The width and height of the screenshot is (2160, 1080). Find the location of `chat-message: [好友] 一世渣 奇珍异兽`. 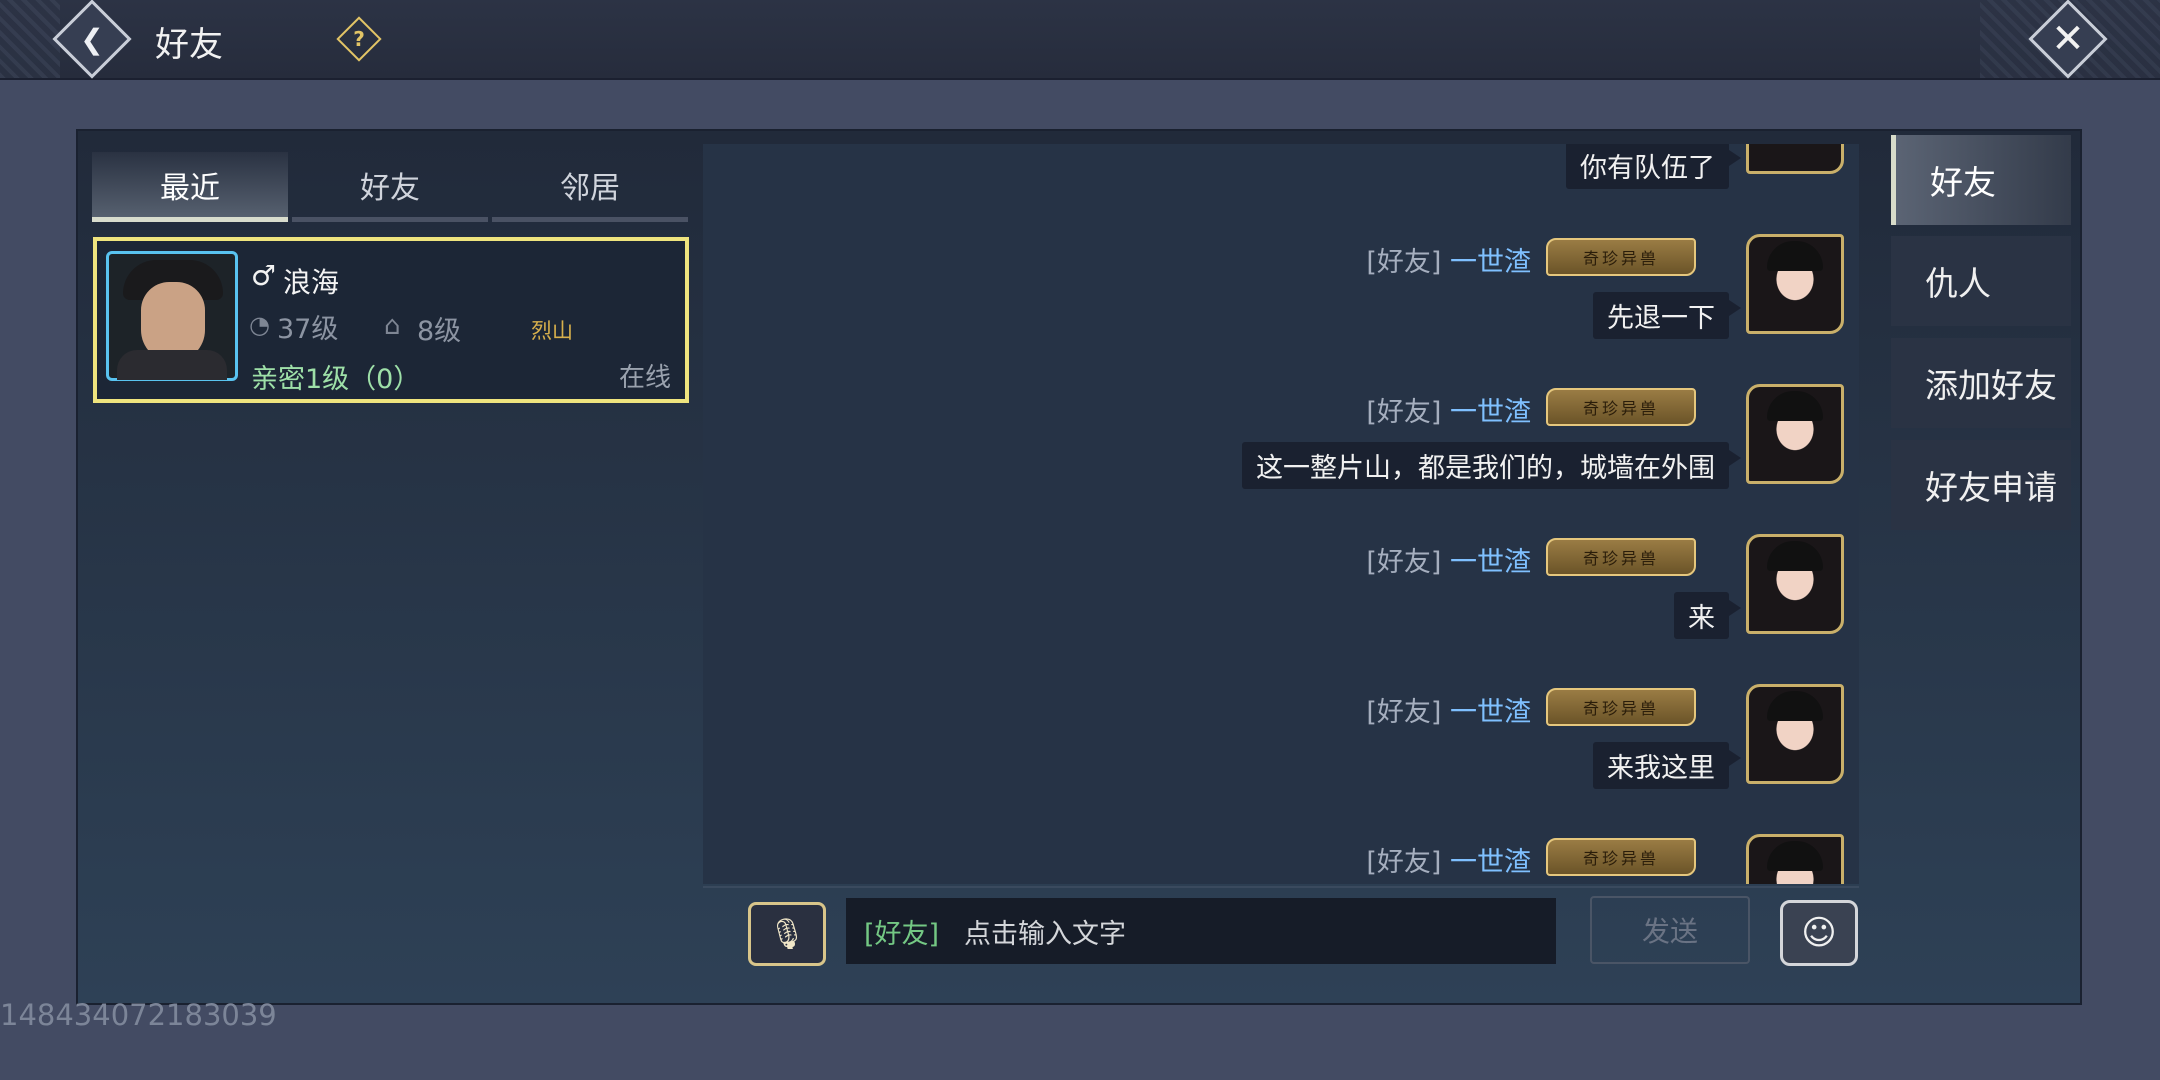

chat-message: [好友] 一世渣 奇珍异兽 is located at coordinates (1281, 859).